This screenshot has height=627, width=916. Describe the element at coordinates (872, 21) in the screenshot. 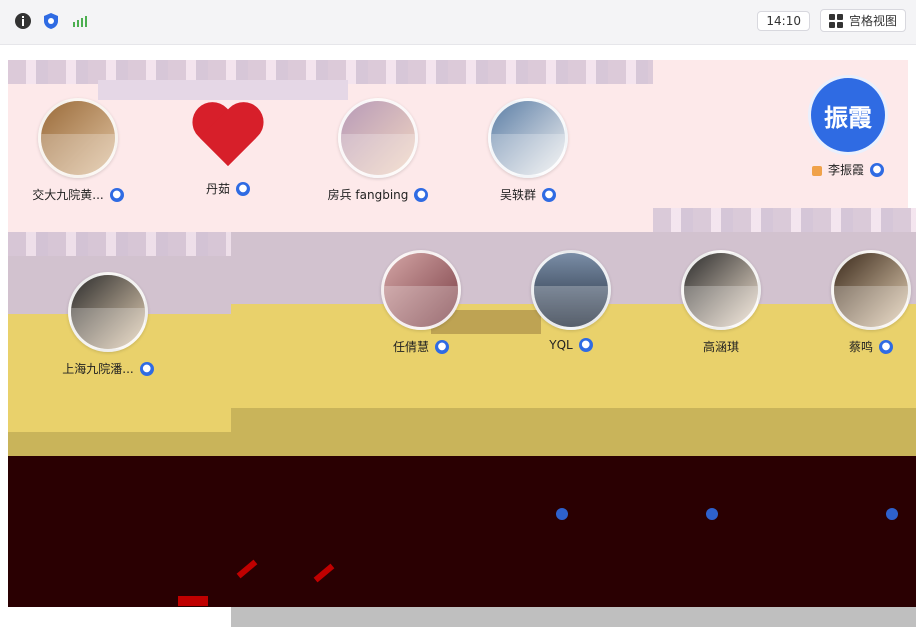

I see `grid-view-label: 宫格视图` at that location.